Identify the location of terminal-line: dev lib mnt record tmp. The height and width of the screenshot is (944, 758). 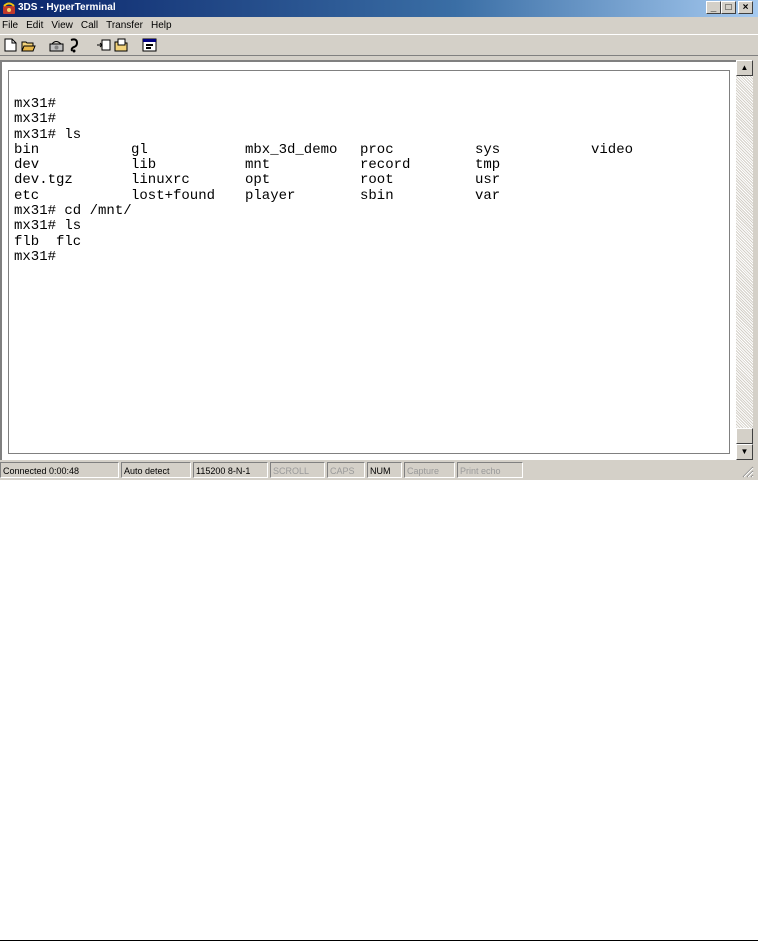
(257, 165).